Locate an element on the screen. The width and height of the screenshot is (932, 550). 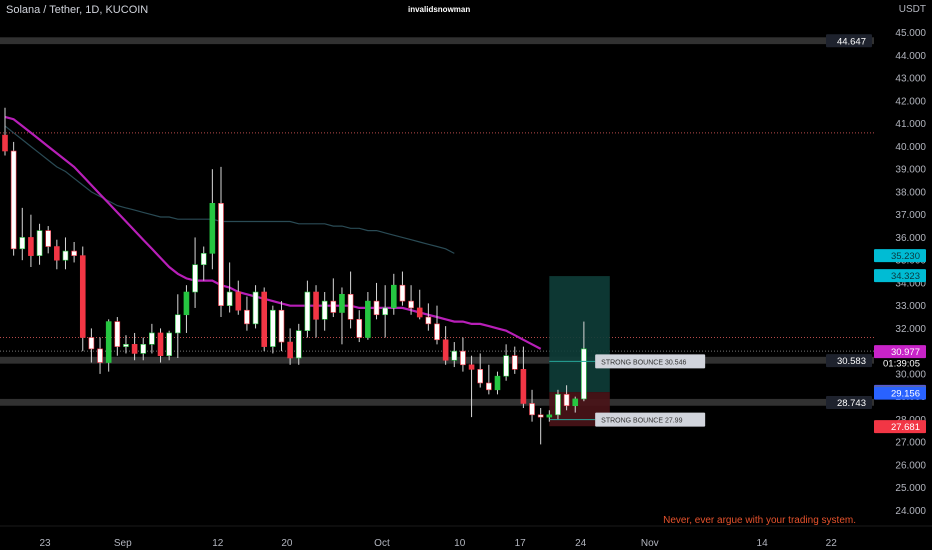
price-label-text: 30.583 is located at coordinates (851, 361).